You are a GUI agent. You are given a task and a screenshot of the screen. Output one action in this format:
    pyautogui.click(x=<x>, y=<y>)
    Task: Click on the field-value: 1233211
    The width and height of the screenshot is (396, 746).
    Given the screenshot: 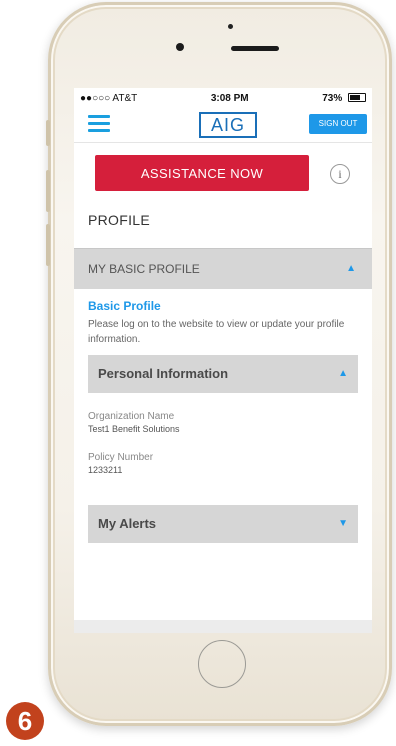 What is the action you would take?
    pyautogui.click(x=105, y=470)
    